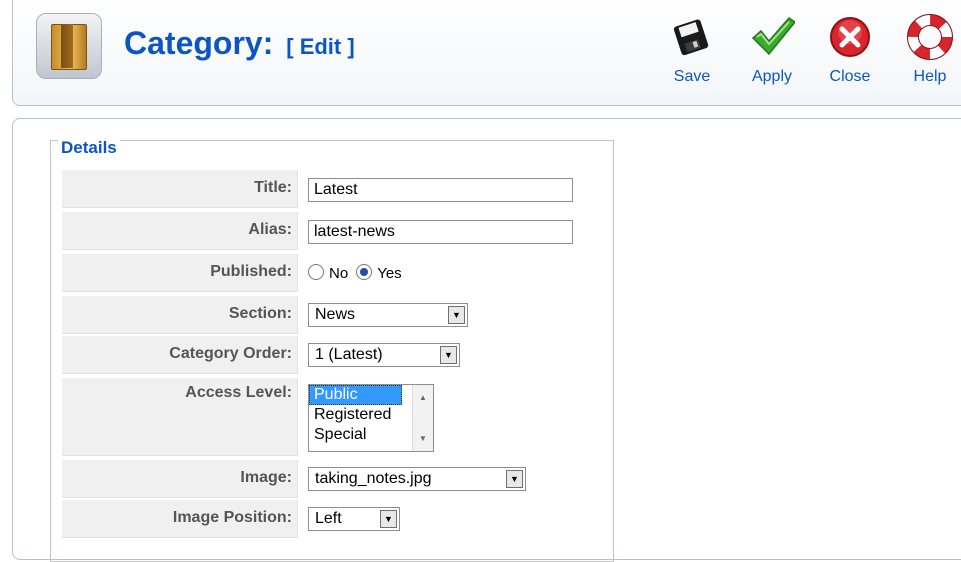  I want to click on section-row: Section: News ▼, so click(332, 315).